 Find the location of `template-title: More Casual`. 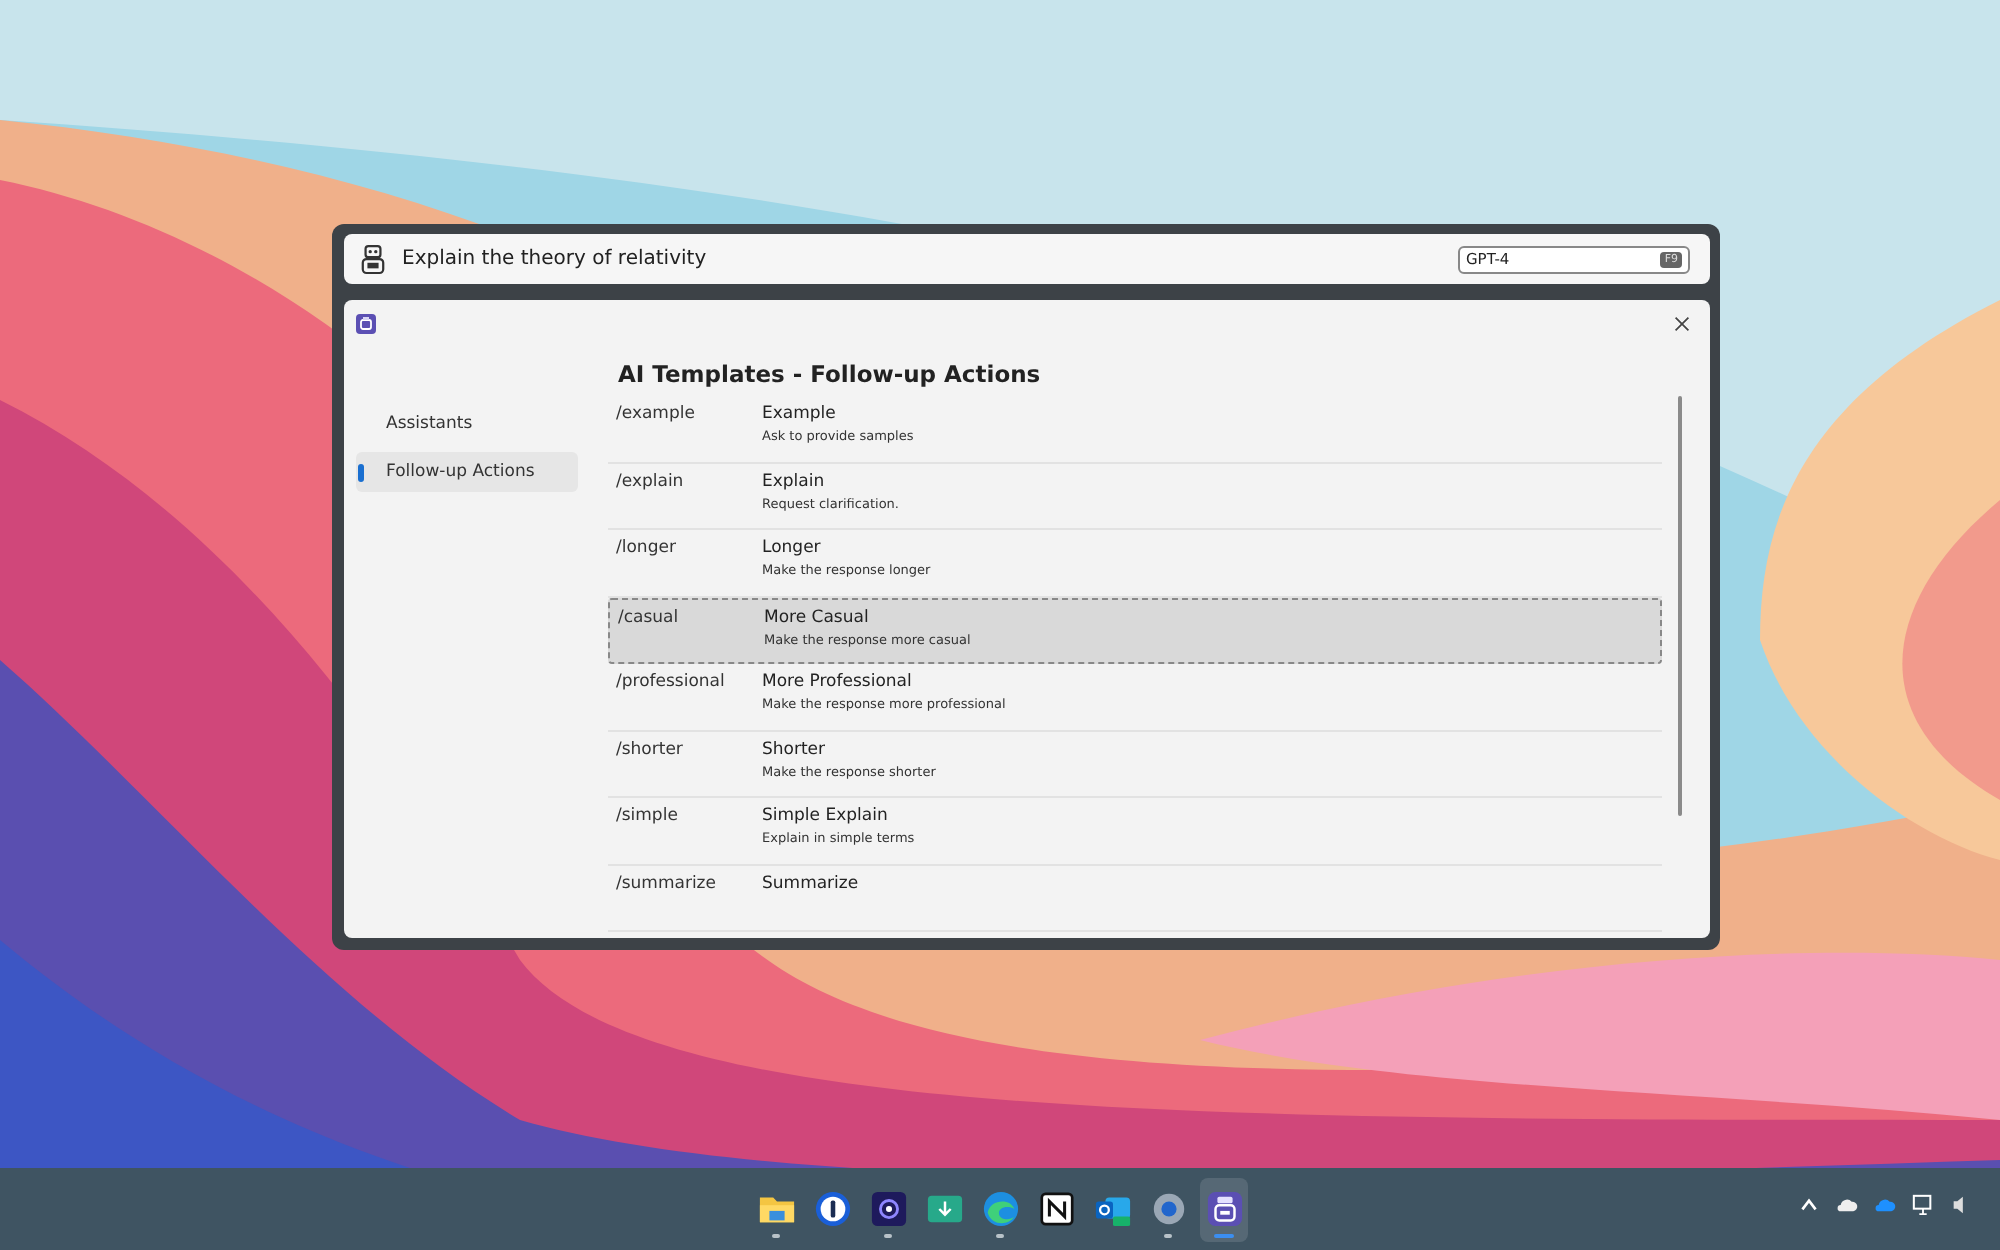

template-title: More Casual is located at coordinates (817, 617).